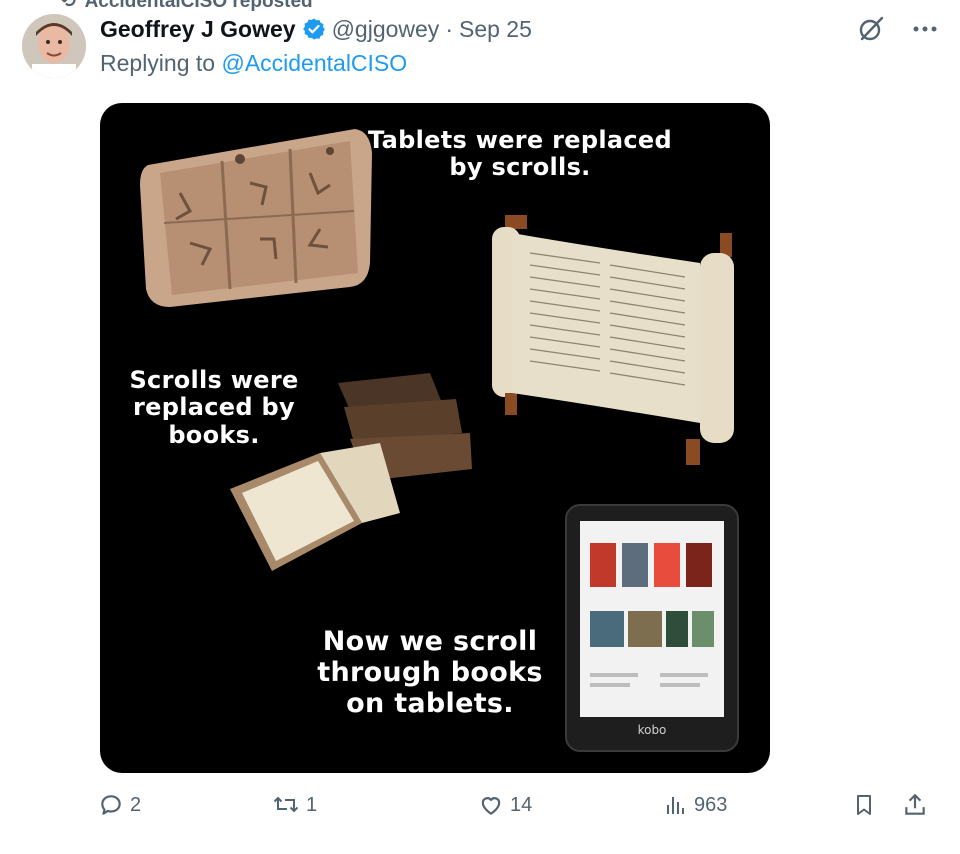 This screenshot has height=854, width=960. What do you see at coordinates (312, 804) in the screenshot?
I see `repost-count: 1` at bounding box center [312, 804].